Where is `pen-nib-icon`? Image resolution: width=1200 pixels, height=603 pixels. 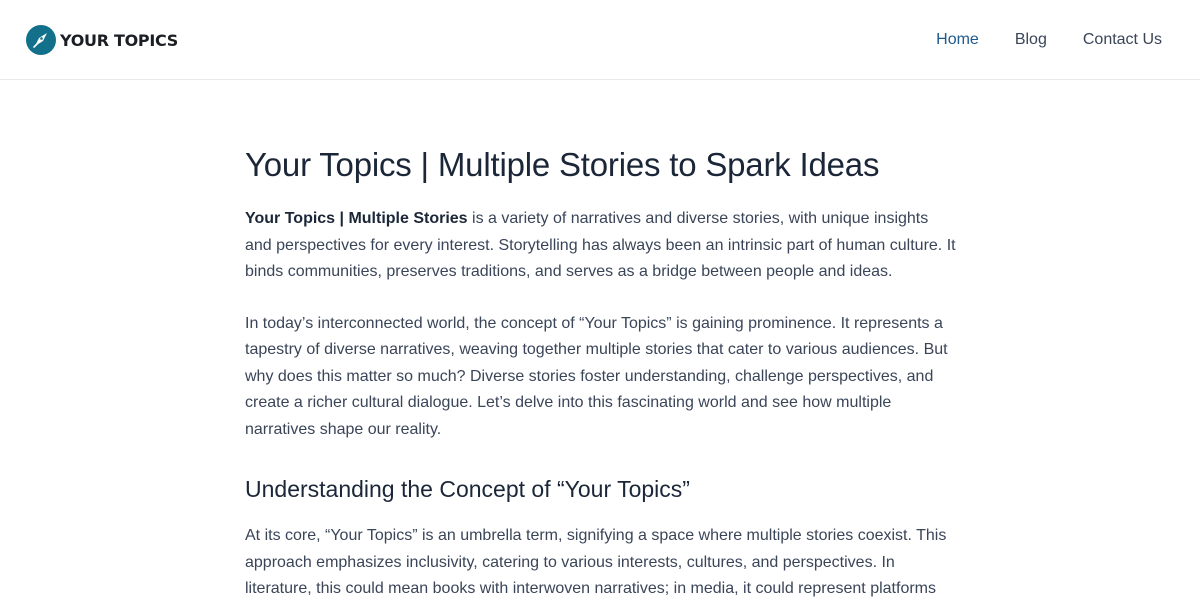
pen-nib-icon is located at coordinates (41, 40).